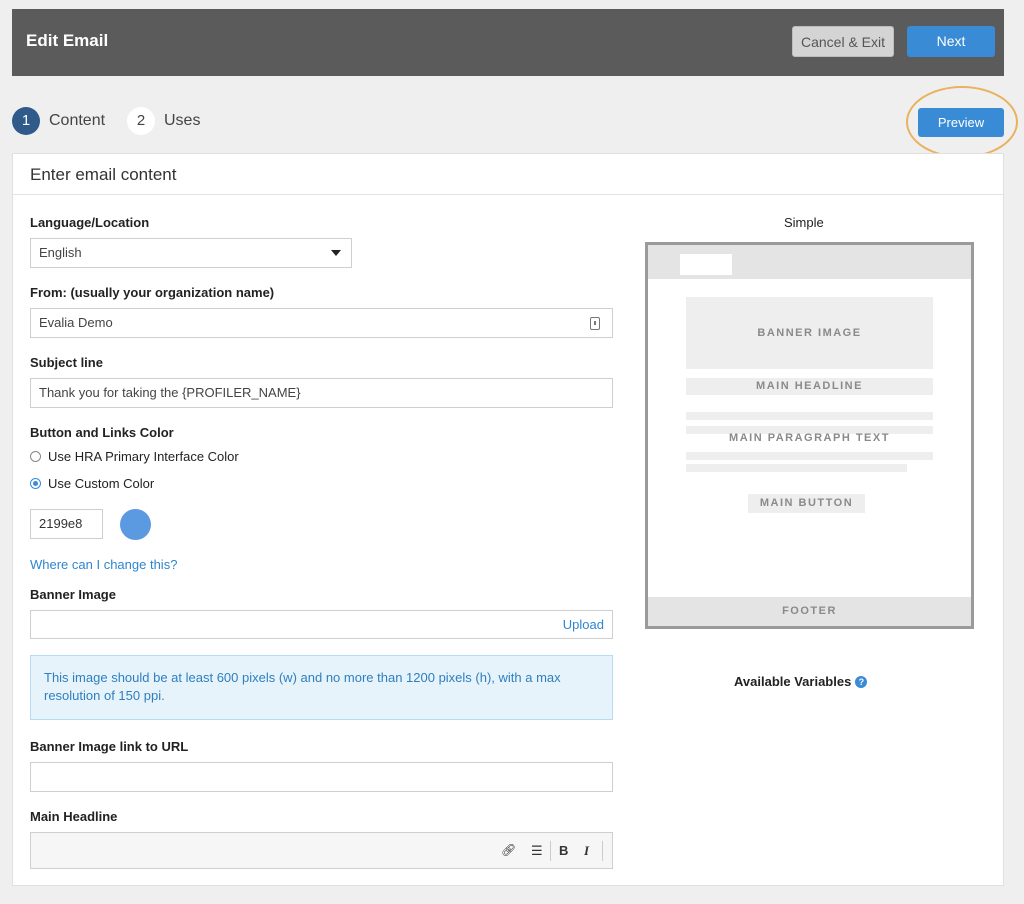  I want to click on banner-input: Upload, so click(321, 624).